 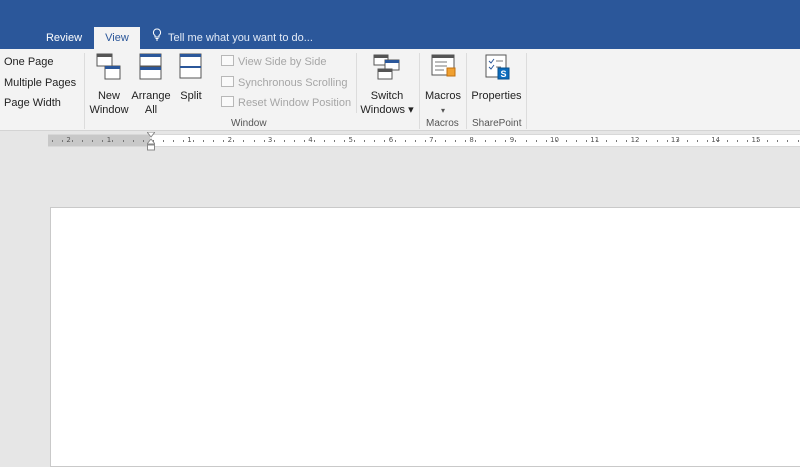 I want to click on indent-markers, so click(x=151, y=141).